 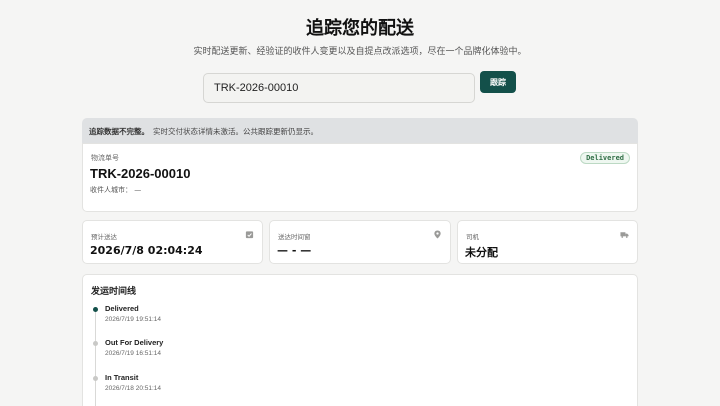 I want to click on notice-bold-text: 追踪数据不完整。, so click(x=119, y=131).